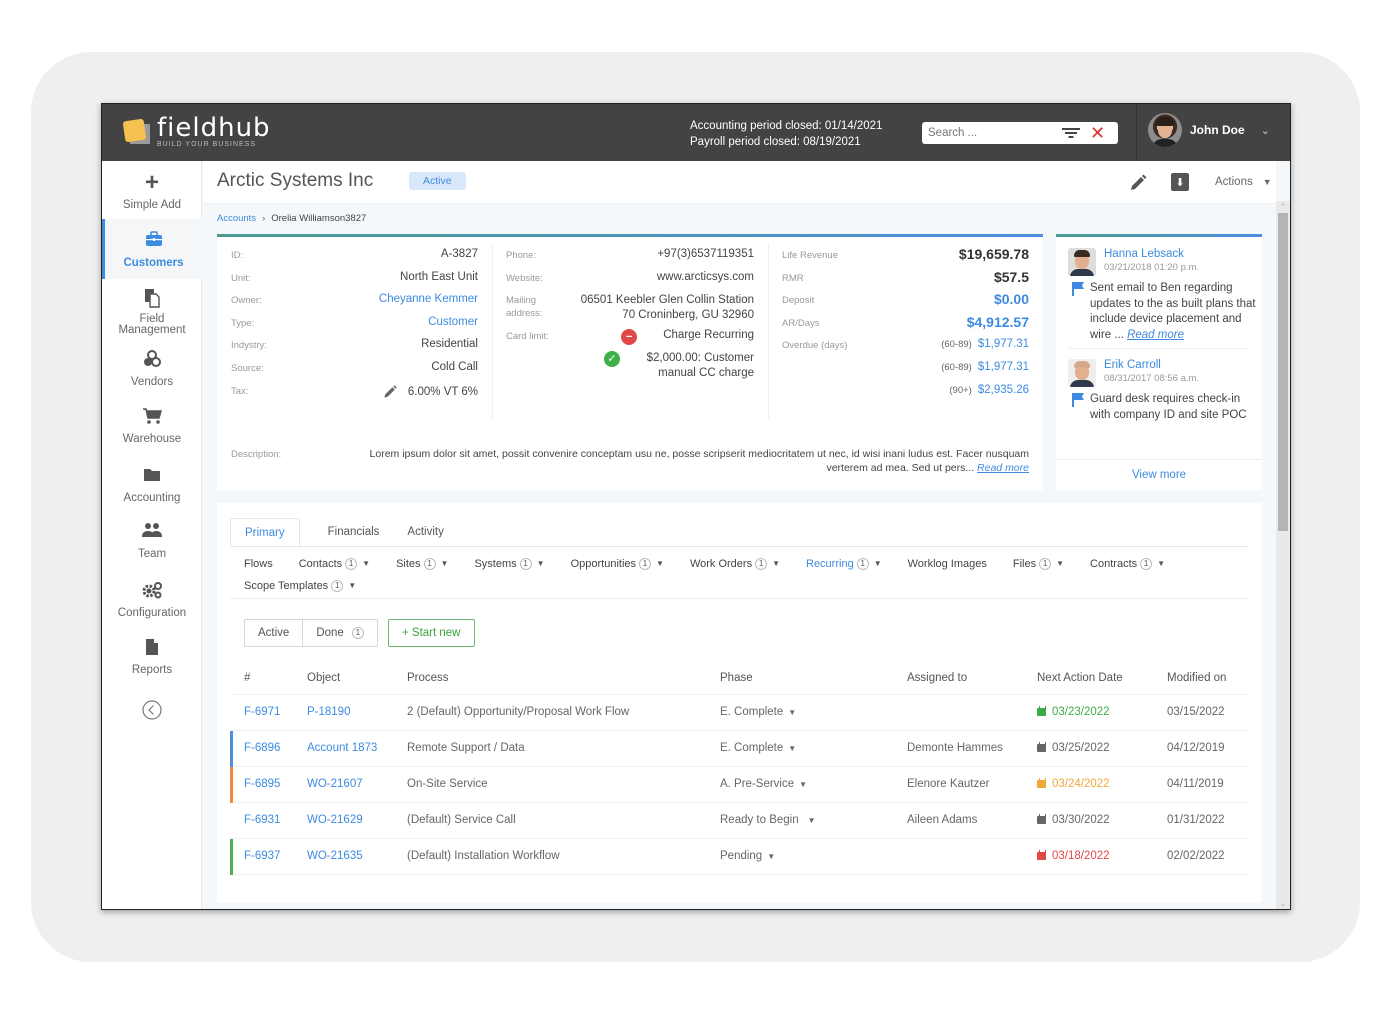 The width and height of the screenshot is (1391, 1014). Describe the element at coordinates (1283, 555) in the screenshot. I see `vertical-scrollbar: ⌃ ⌄` at that location.